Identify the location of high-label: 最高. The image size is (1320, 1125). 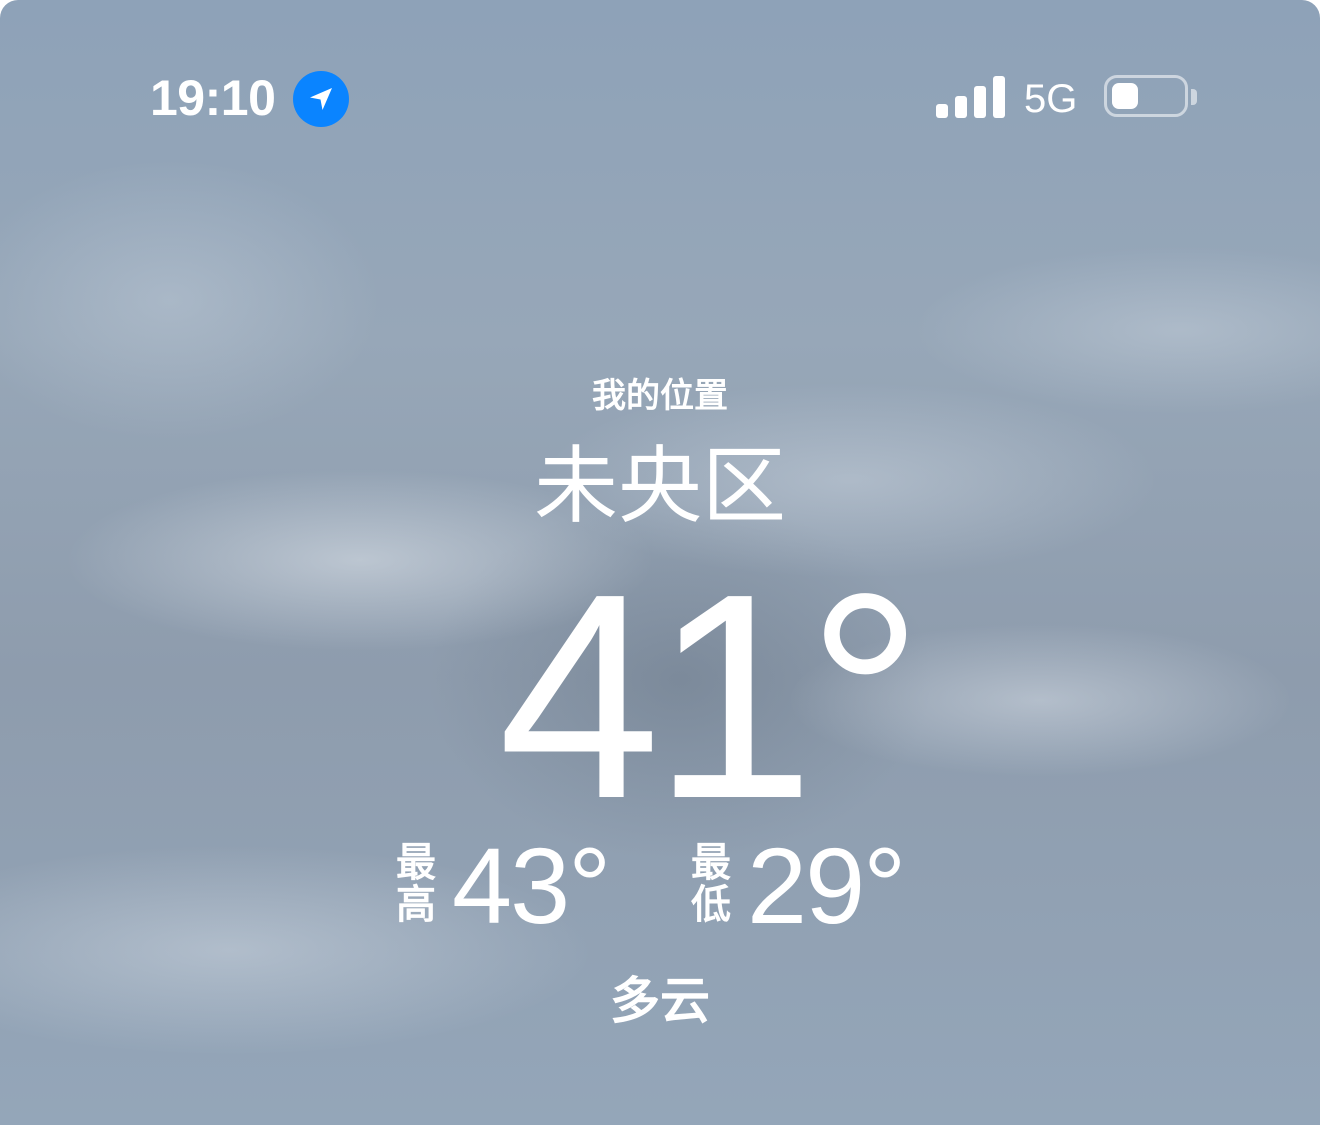
(416, 884).